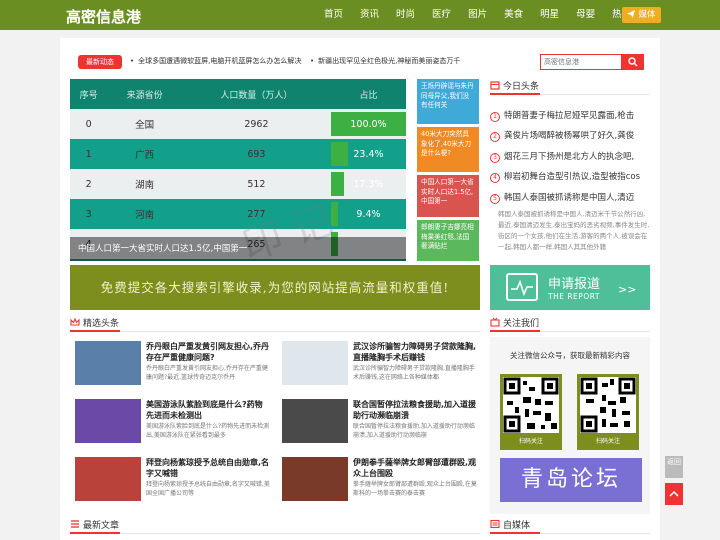 This screenshot has height=540, width=720. Describe the element at coordinates (581, 62) in the screenshot. I see `search-input` at that location.